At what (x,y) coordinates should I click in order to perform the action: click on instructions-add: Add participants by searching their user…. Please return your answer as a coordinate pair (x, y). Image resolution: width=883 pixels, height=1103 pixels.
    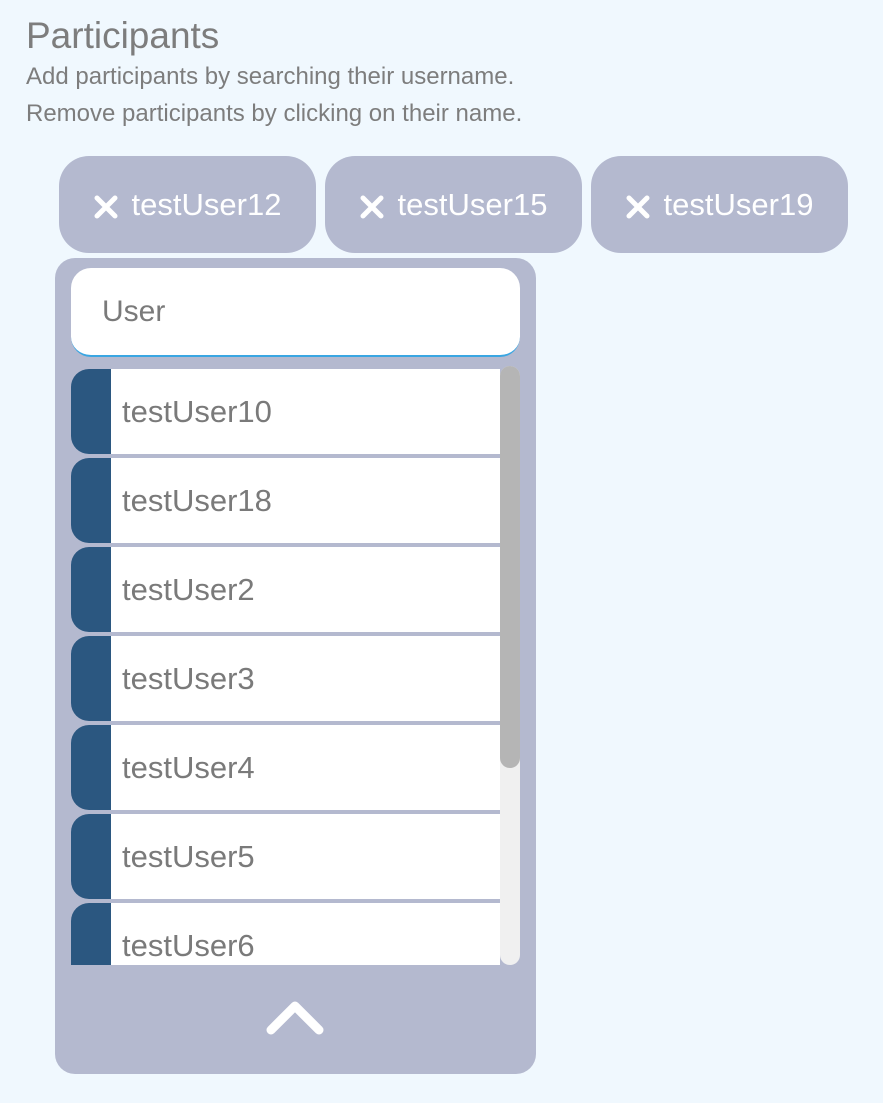
    Looking at the image, I should click on (270, 76).